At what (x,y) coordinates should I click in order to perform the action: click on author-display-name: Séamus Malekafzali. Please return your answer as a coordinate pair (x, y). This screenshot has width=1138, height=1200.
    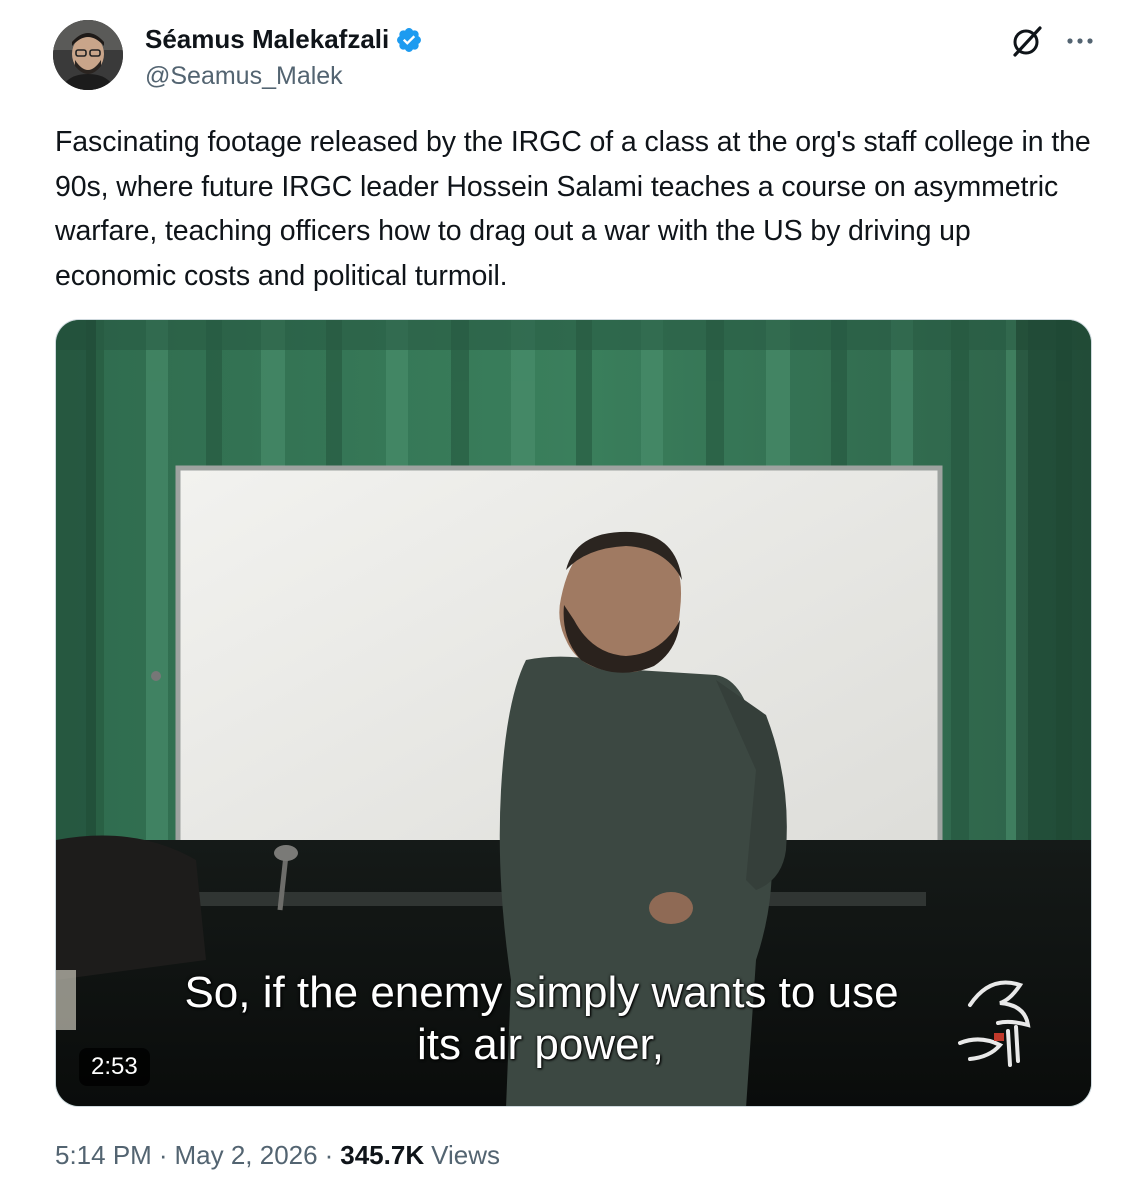
    Looking at the image, I should click on (267, 39).